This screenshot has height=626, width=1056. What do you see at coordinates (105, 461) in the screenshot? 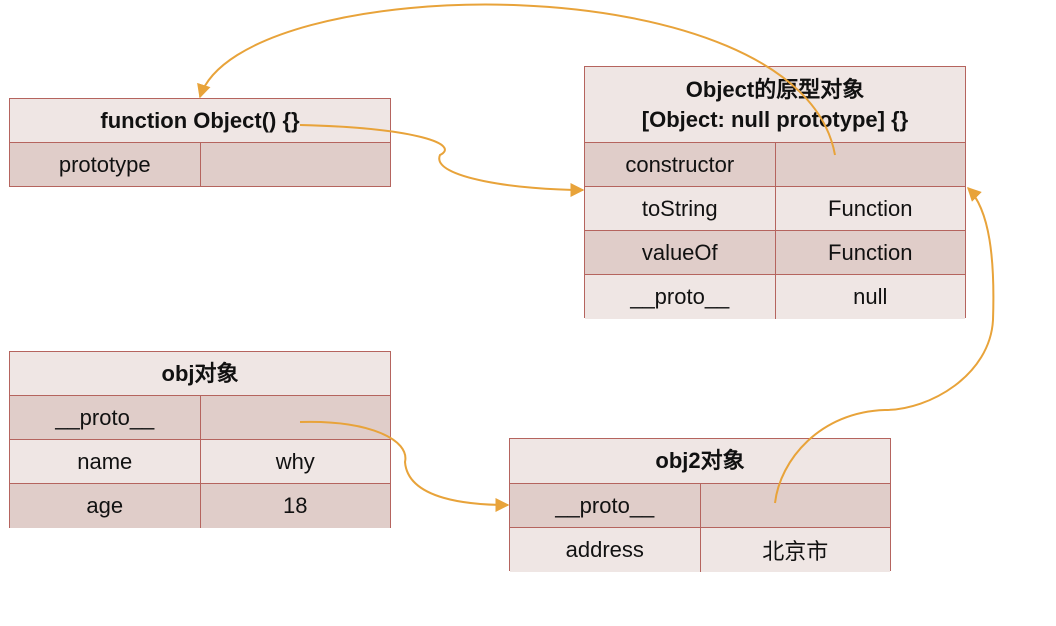
I see `cell-key: name` at bounding box center [105, 461].